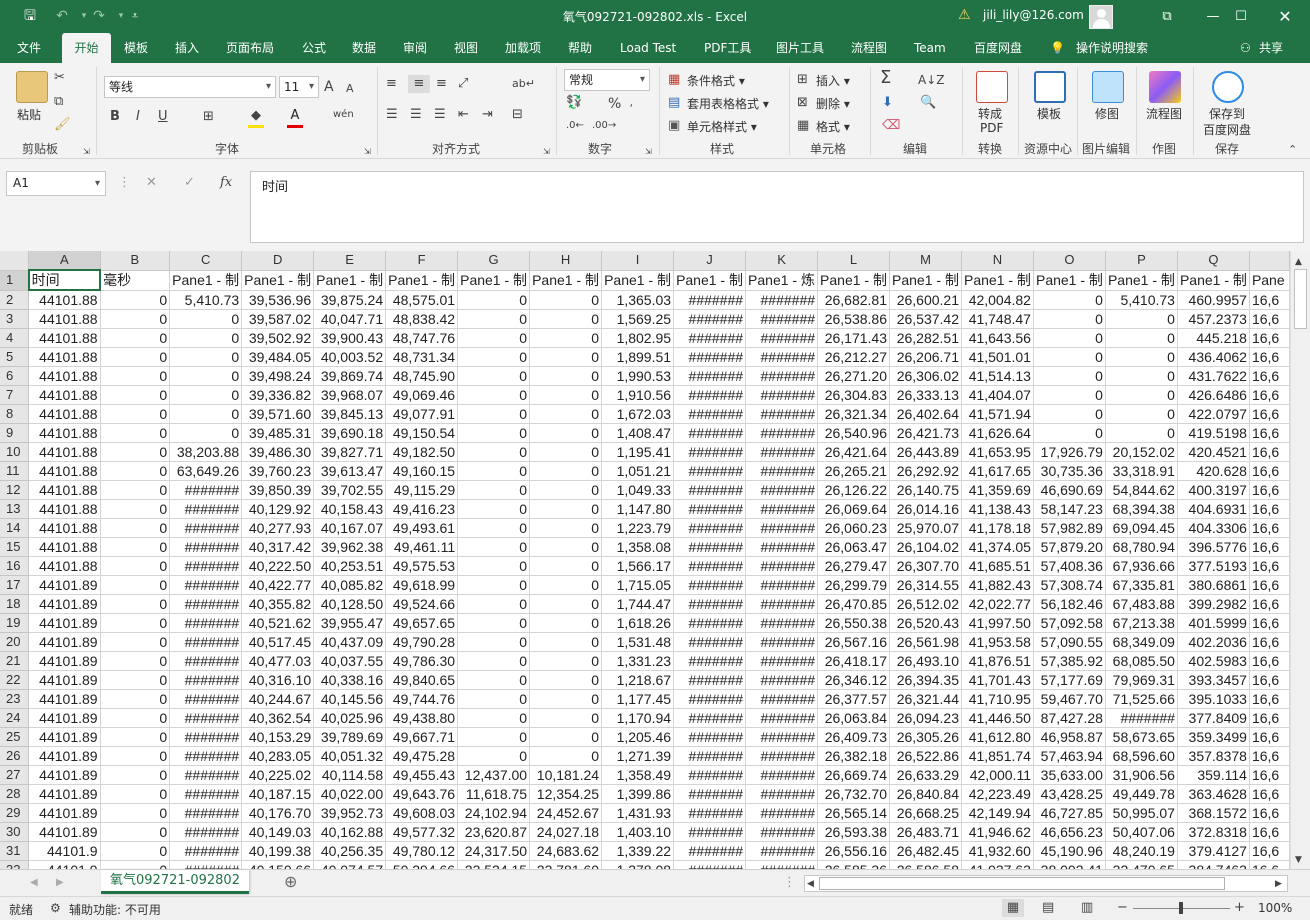  What do you see at coordinates (56, 183) in the screenshot?
I see `name-box: A1` at bounding box center [56, 183].